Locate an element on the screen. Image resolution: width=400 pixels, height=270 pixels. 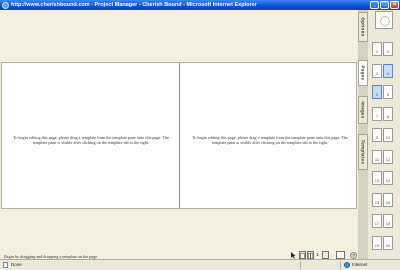
page-thumbnail: 20 is located at coordinates (388, 242).